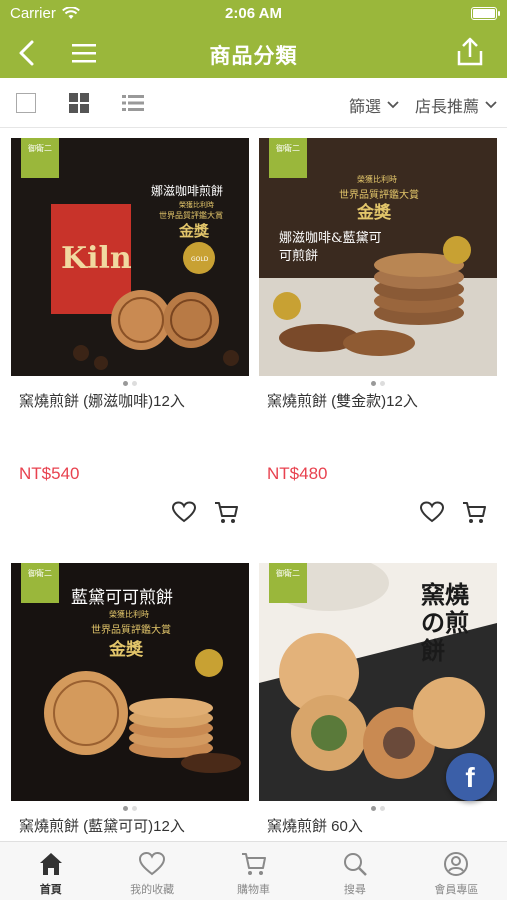  Describe the element at coordinates (364, 107) in the screenshot. I see `filter-label: 篩選` at that location.